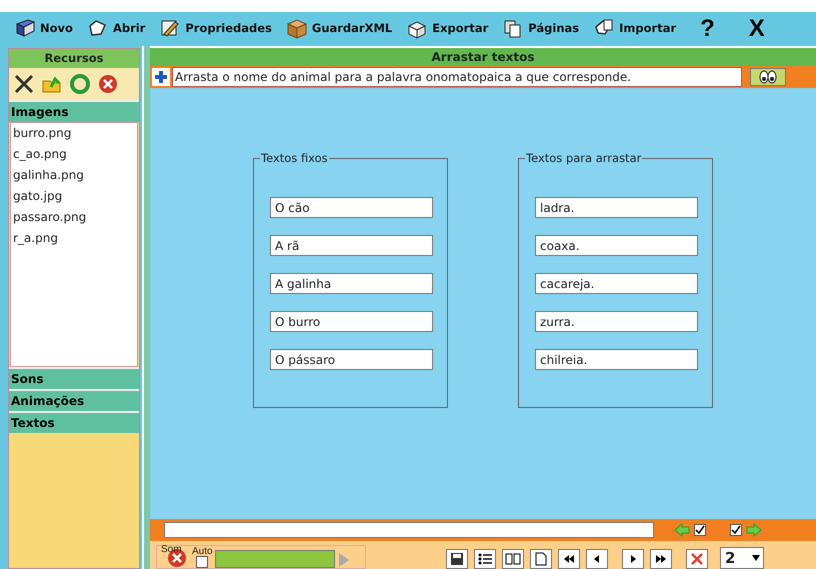 Image resolution: width=816 pixels, height=569 pixels. I want to click on feedback-field, so click(409, 530).